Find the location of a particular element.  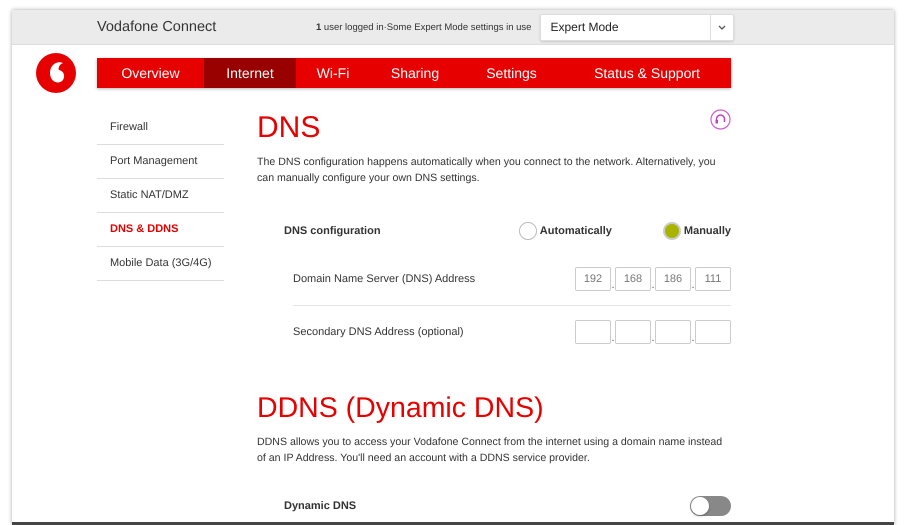

octet-field: 168 is located at coordinates (633, 279).